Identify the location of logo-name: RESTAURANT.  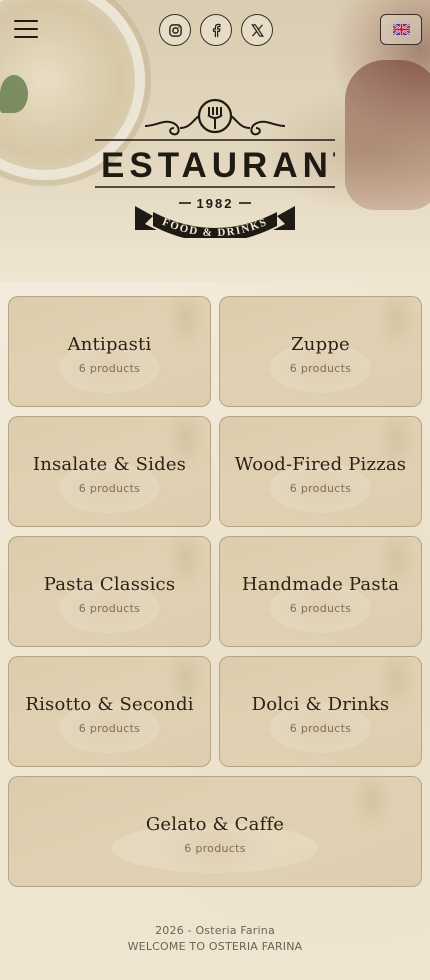
(215, 165).